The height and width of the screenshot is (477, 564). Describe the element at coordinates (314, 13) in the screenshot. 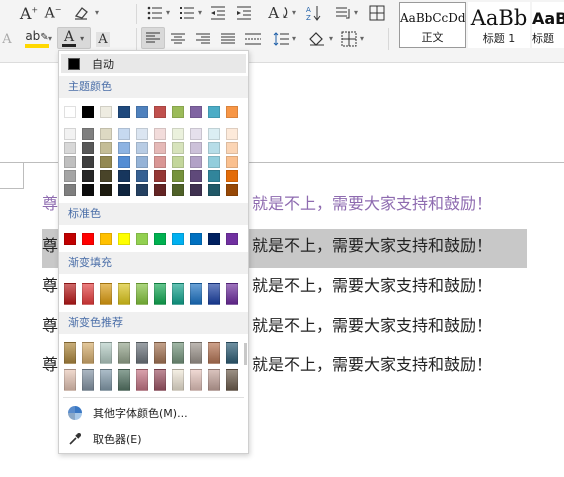

I see `sort-button: AZ` at that location.